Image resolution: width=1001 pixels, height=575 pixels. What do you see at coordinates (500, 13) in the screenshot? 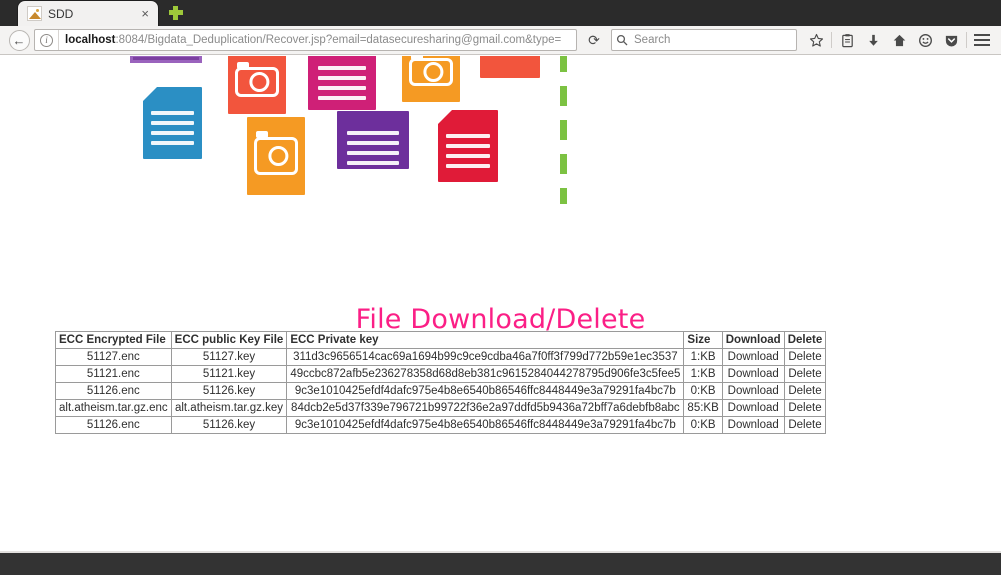
I see `tab-strip: SDD ×` at bounding box center [500, 13].